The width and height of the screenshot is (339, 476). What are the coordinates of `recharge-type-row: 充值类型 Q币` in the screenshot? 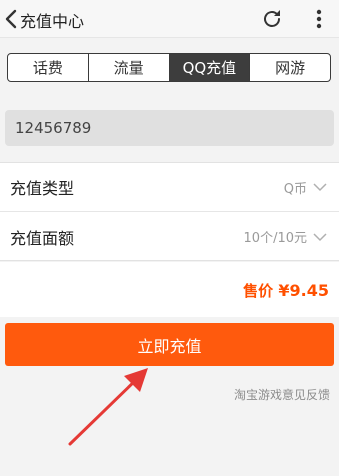 It's located at (169, 187).